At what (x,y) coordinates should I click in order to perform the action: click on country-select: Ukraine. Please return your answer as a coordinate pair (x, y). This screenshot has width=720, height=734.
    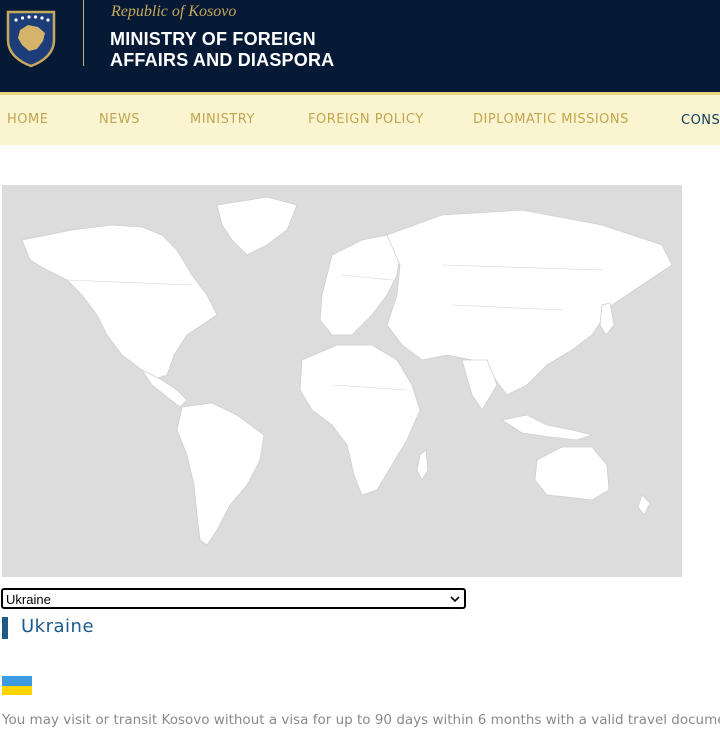
    Looking at the image, I should click on (233, 598).